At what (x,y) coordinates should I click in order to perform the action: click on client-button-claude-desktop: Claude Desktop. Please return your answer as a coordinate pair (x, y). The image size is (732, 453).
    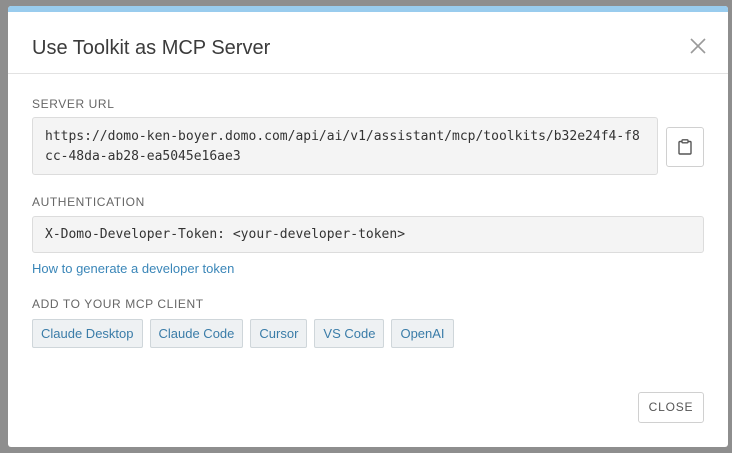
    Looking at the image, I should click on (87, 333).